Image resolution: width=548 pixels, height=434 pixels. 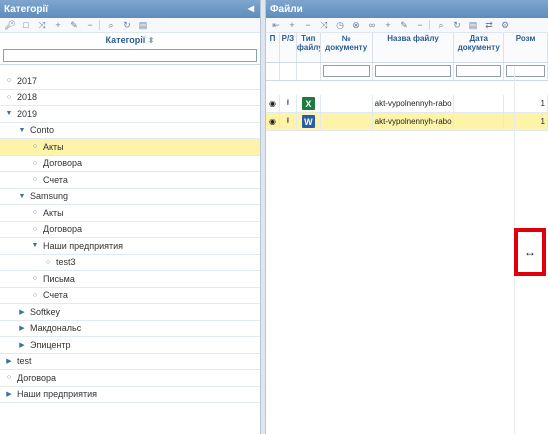 I want to click on link-icon: ∞, so click(x=372, y=25).